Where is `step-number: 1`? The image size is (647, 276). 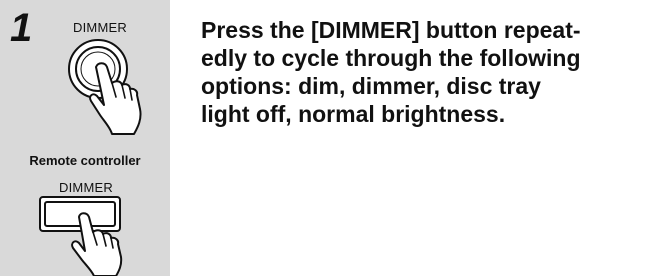 step-number: 1 is located at coordinates (21, 28).